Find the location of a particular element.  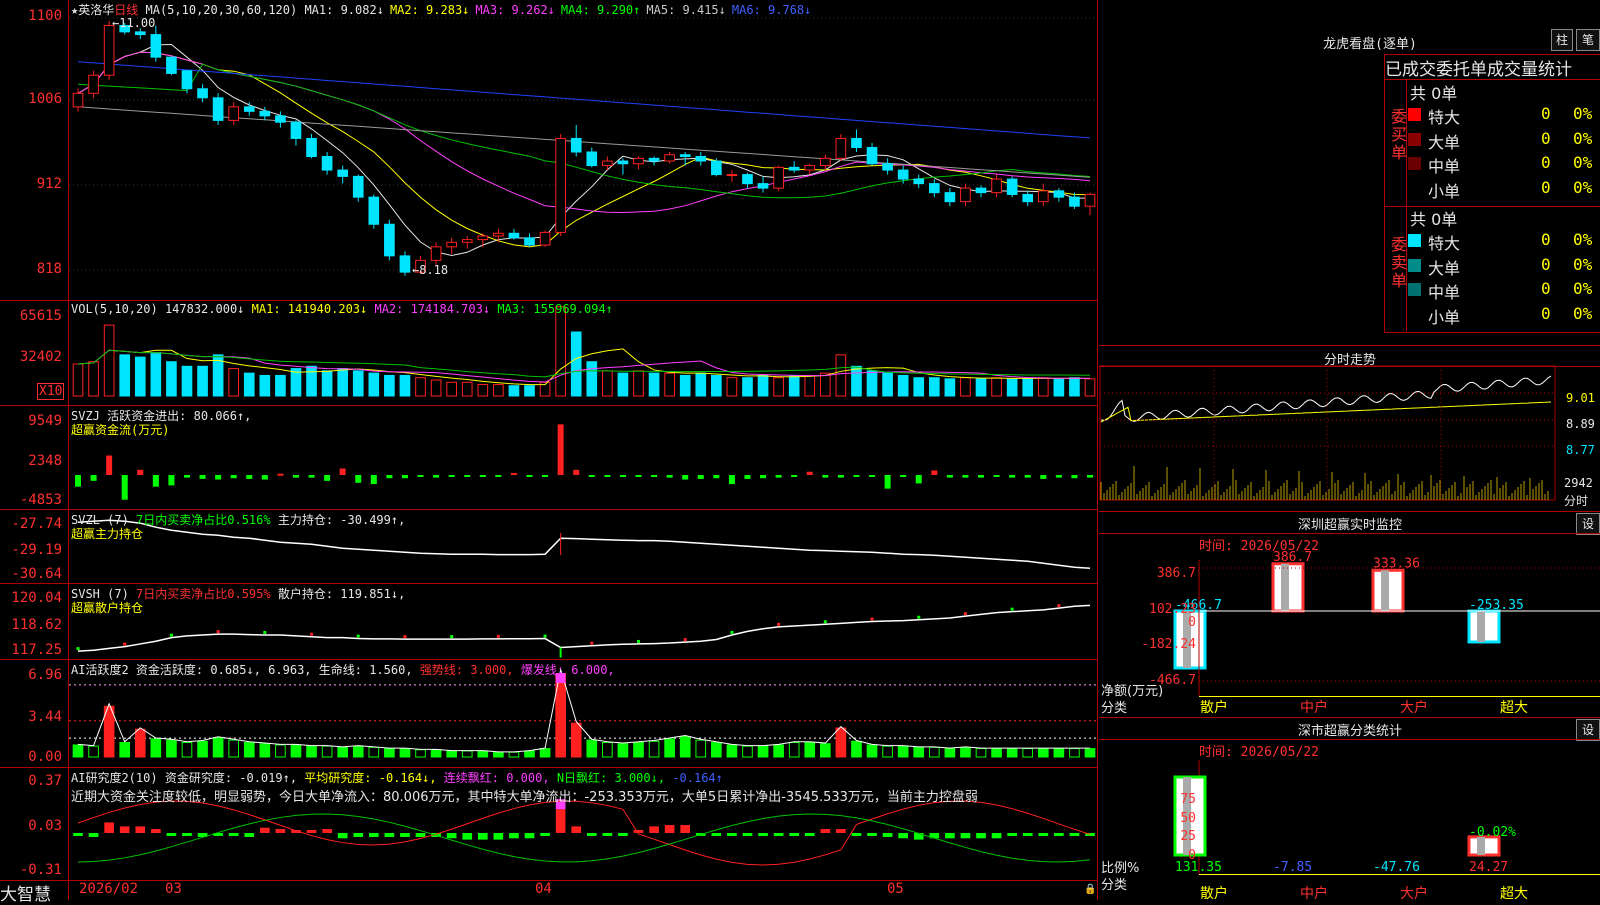

air-text: N日飘红: 3.000↓, is located at coordinates (611, 778).